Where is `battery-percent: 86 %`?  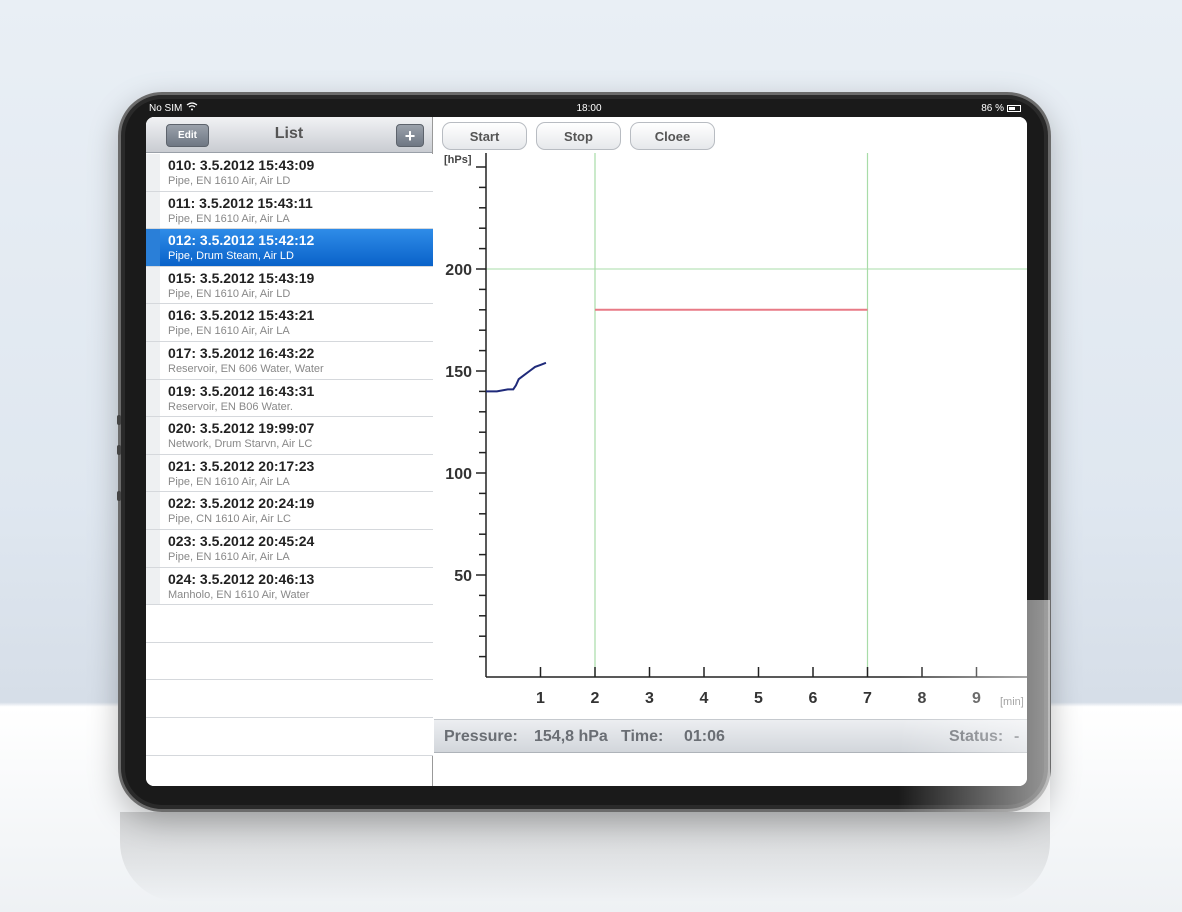 battery-percent: 86 % is located at coordinates (992, 108).